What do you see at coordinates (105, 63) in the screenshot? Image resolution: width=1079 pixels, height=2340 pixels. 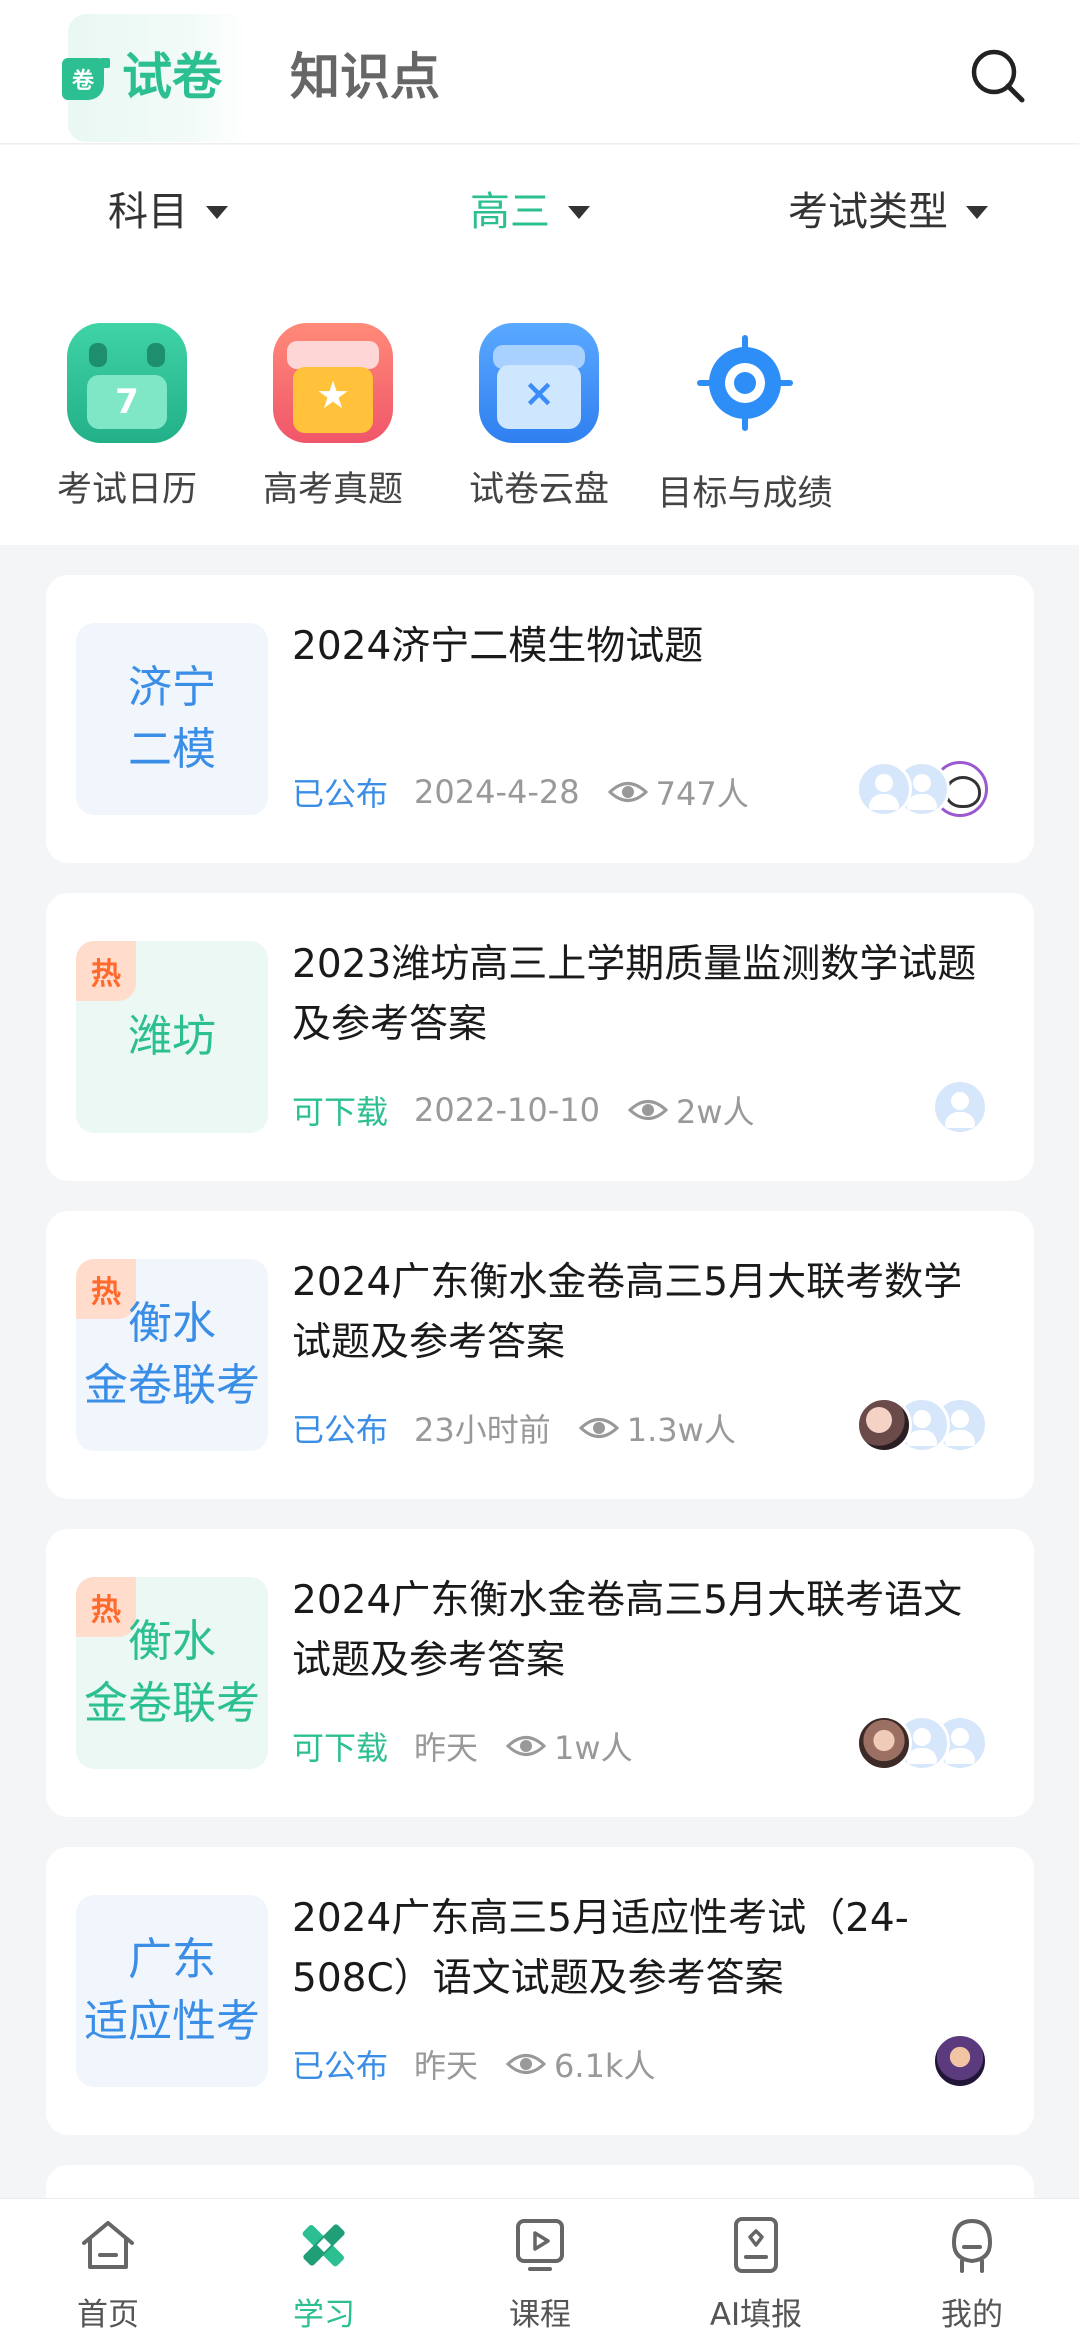 I see `badge-corner-dot` at bounding box center [105, 63].